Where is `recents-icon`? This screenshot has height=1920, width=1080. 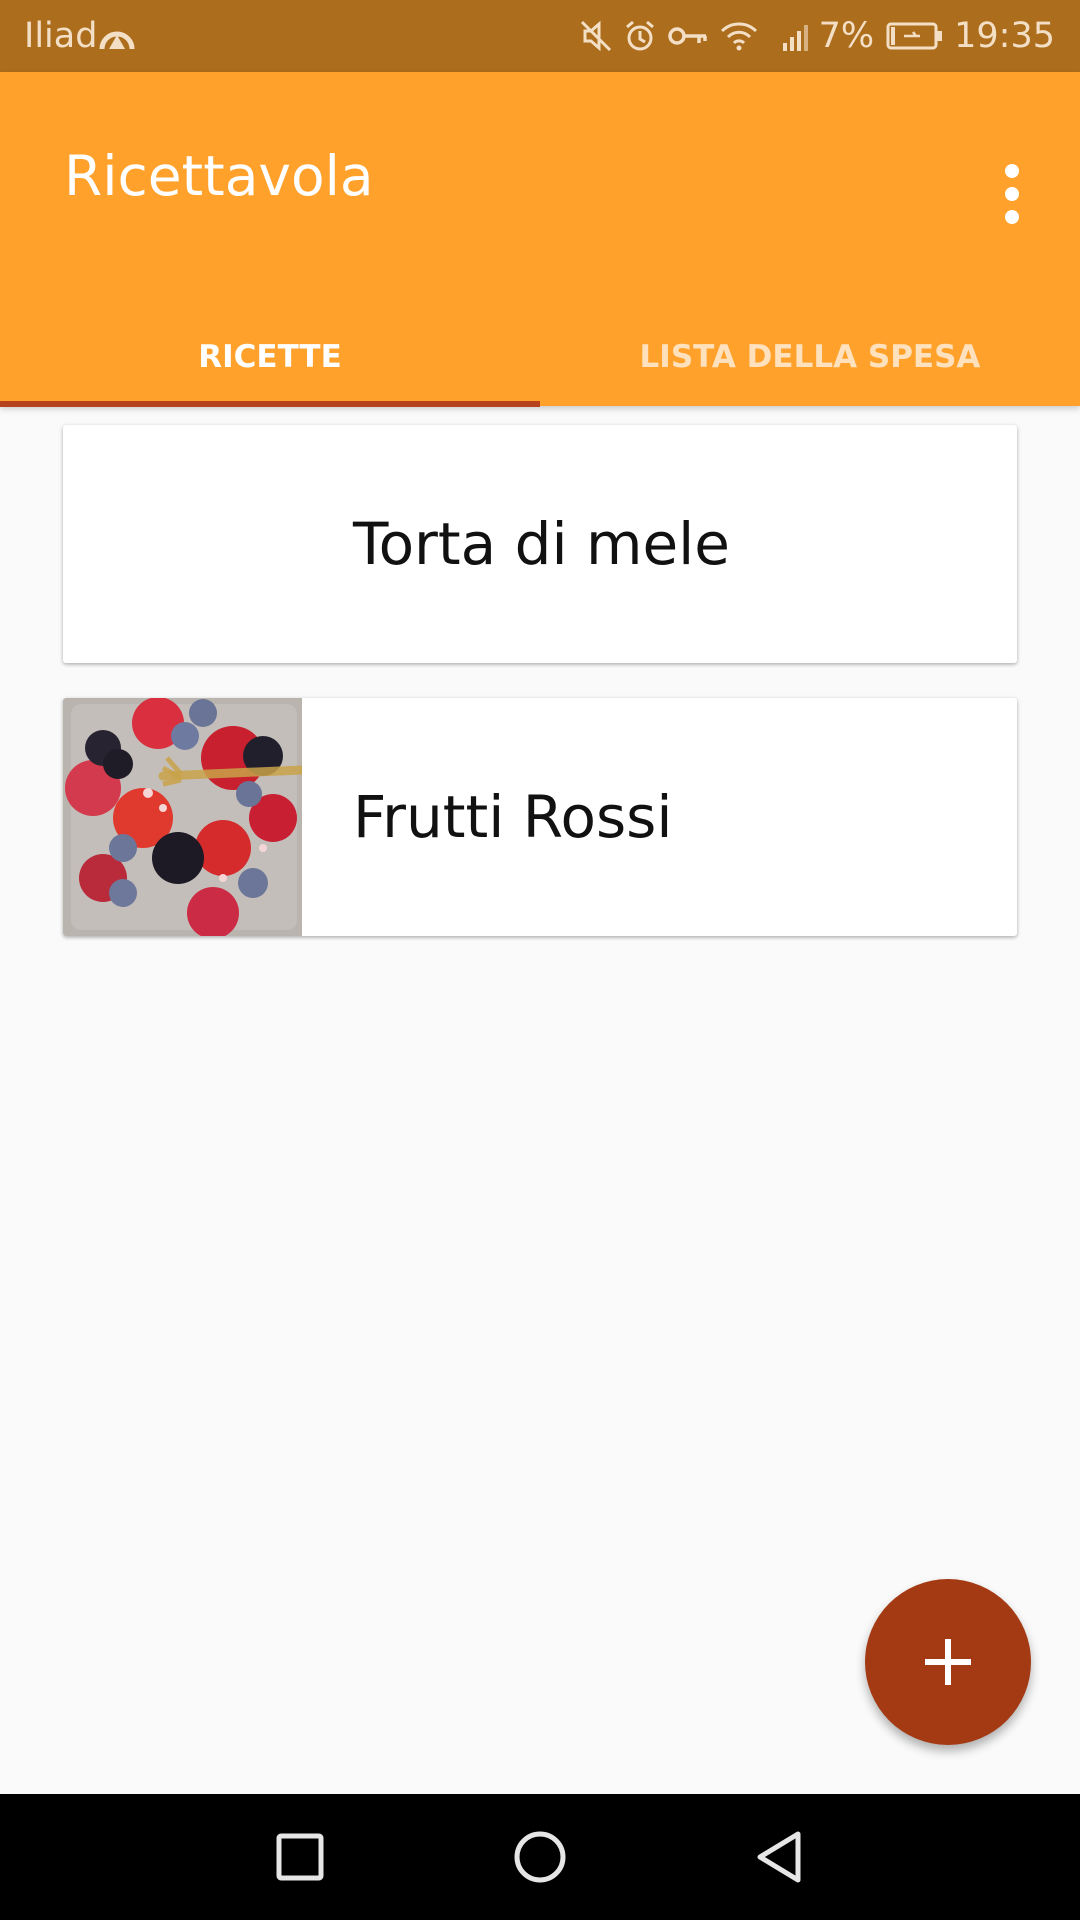 recents-icon is located at coordinates (300, 1857).